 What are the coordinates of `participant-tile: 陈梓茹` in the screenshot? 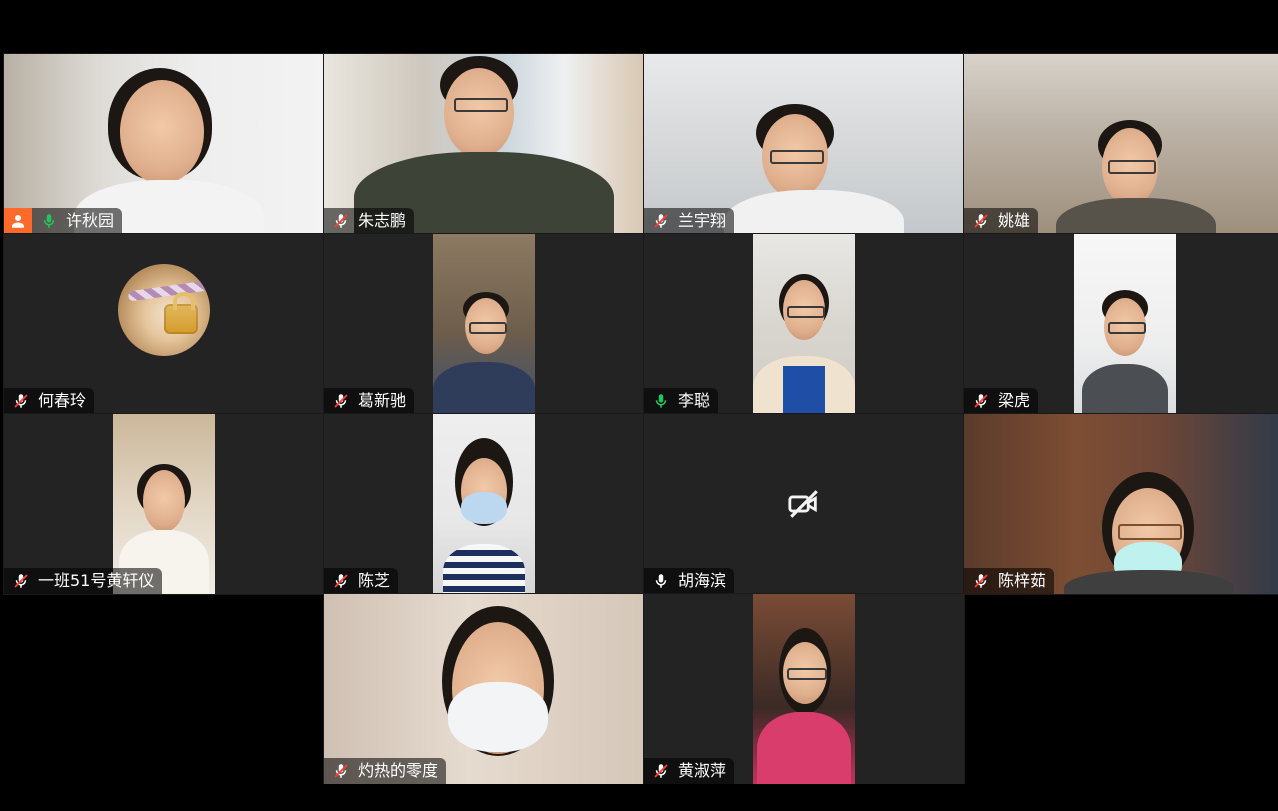 It's located at (1120, 504).